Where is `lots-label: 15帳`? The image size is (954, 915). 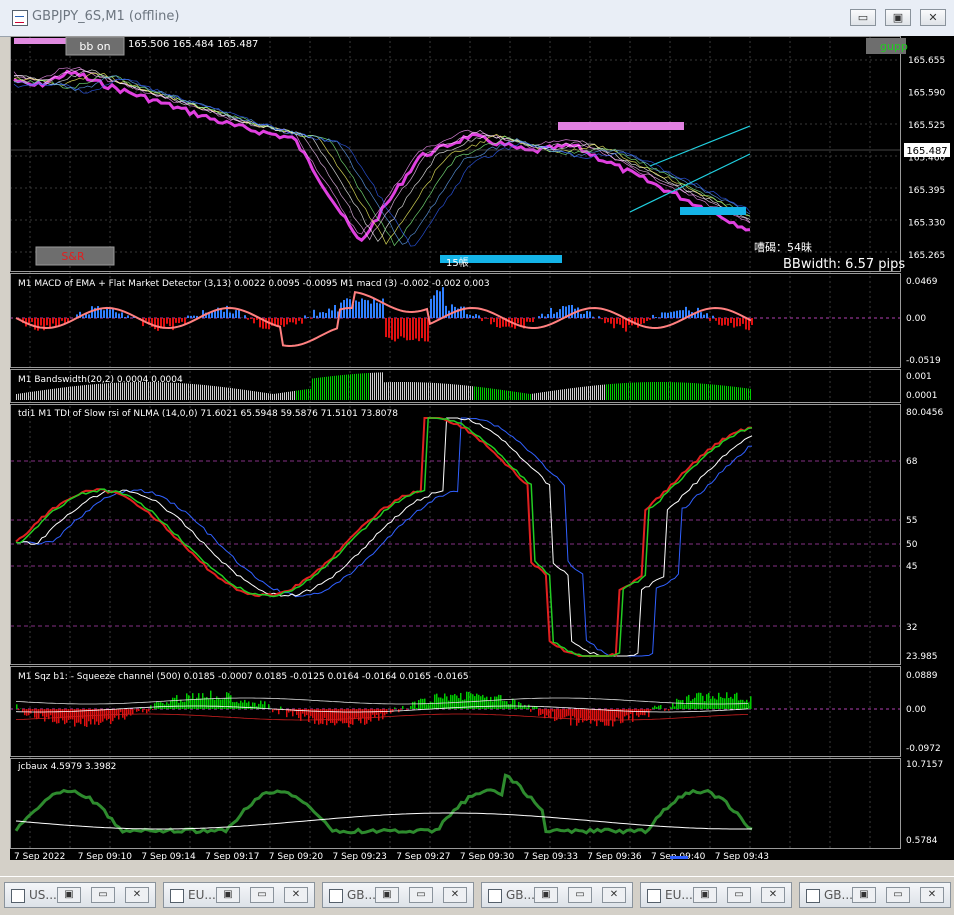
lots-label: 15帳 is located at coordinates (457, 262).